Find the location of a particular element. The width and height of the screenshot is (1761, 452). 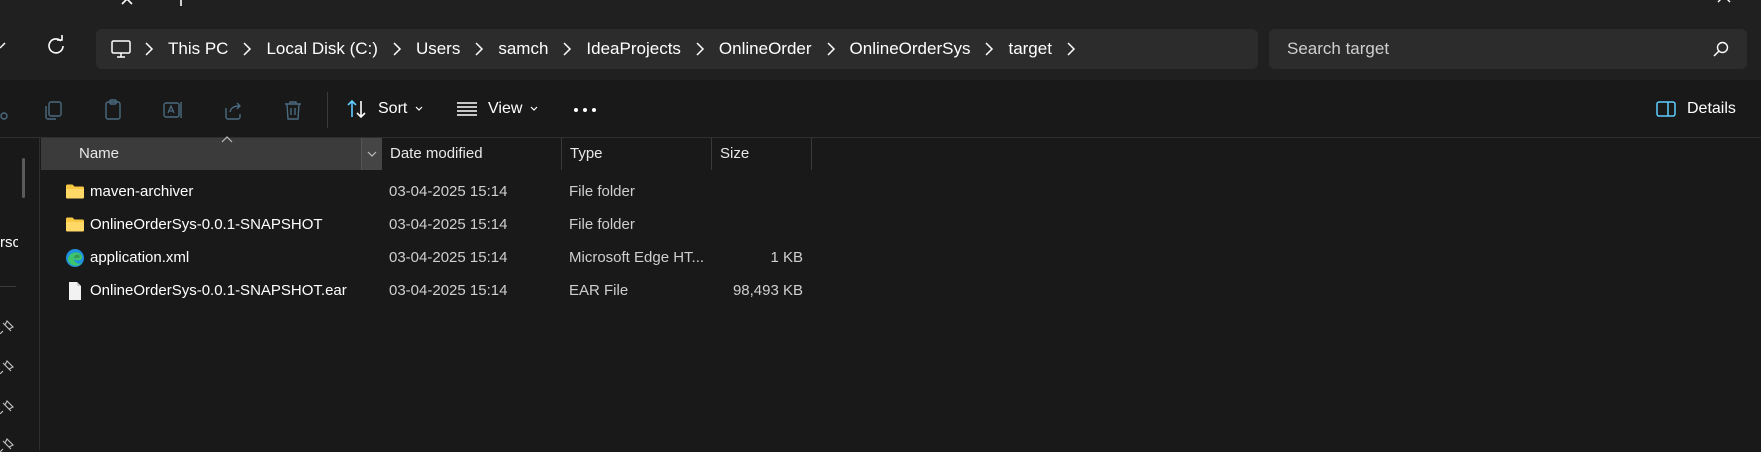

breadcrumb-onlineordersys: OnlineOrderSys is located at coordinates (910, 49).